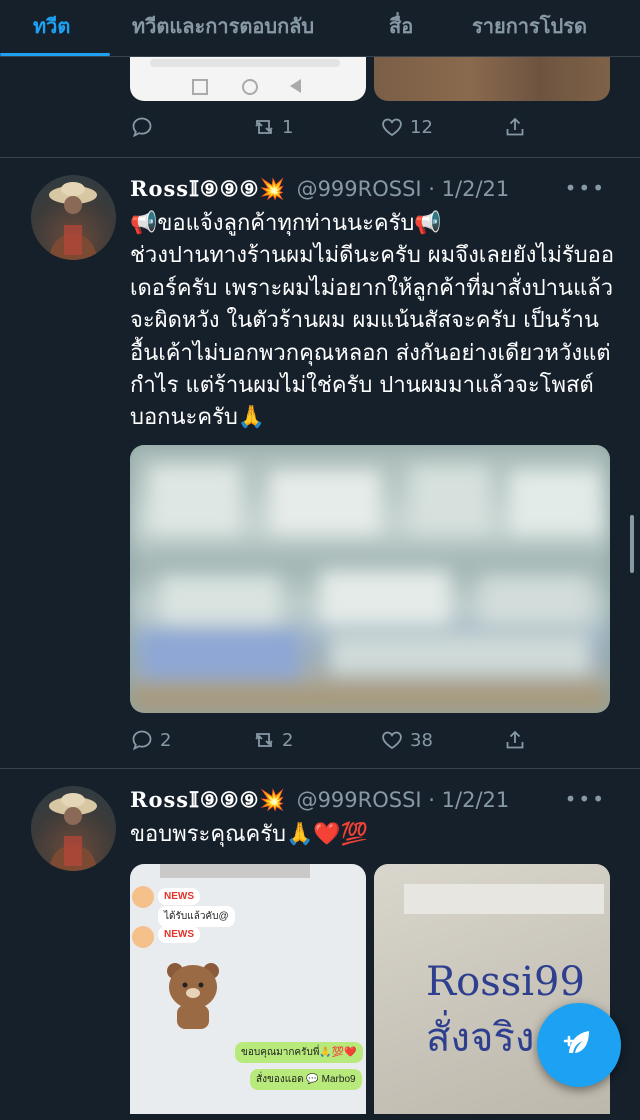 The image size is (640, 1120). I want to click on retweet-count: 1, so click(288, 127).